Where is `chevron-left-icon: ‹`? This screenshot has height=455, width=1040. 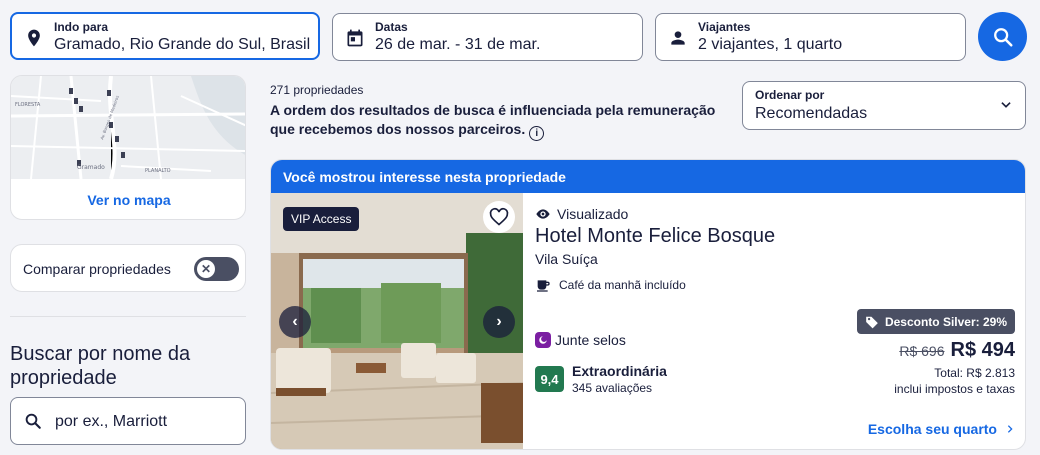 chevron-left-icon: ‹ is located at coordinates (295, 321).